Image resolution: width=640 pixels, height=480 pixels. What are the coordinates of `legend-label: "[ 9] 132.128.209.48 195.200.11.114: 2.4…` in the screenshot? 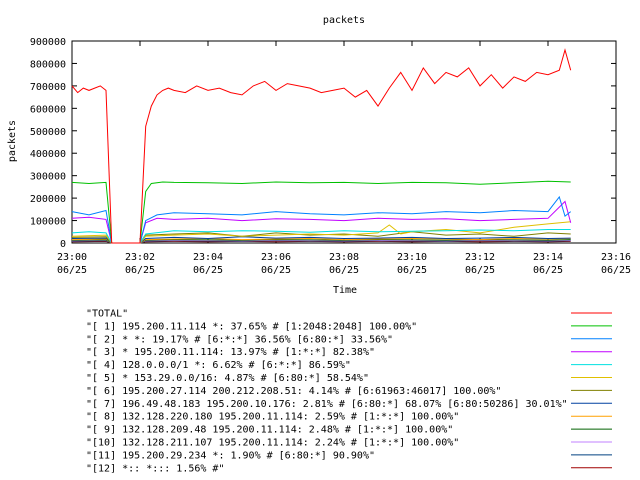 It's located at (269, 430).